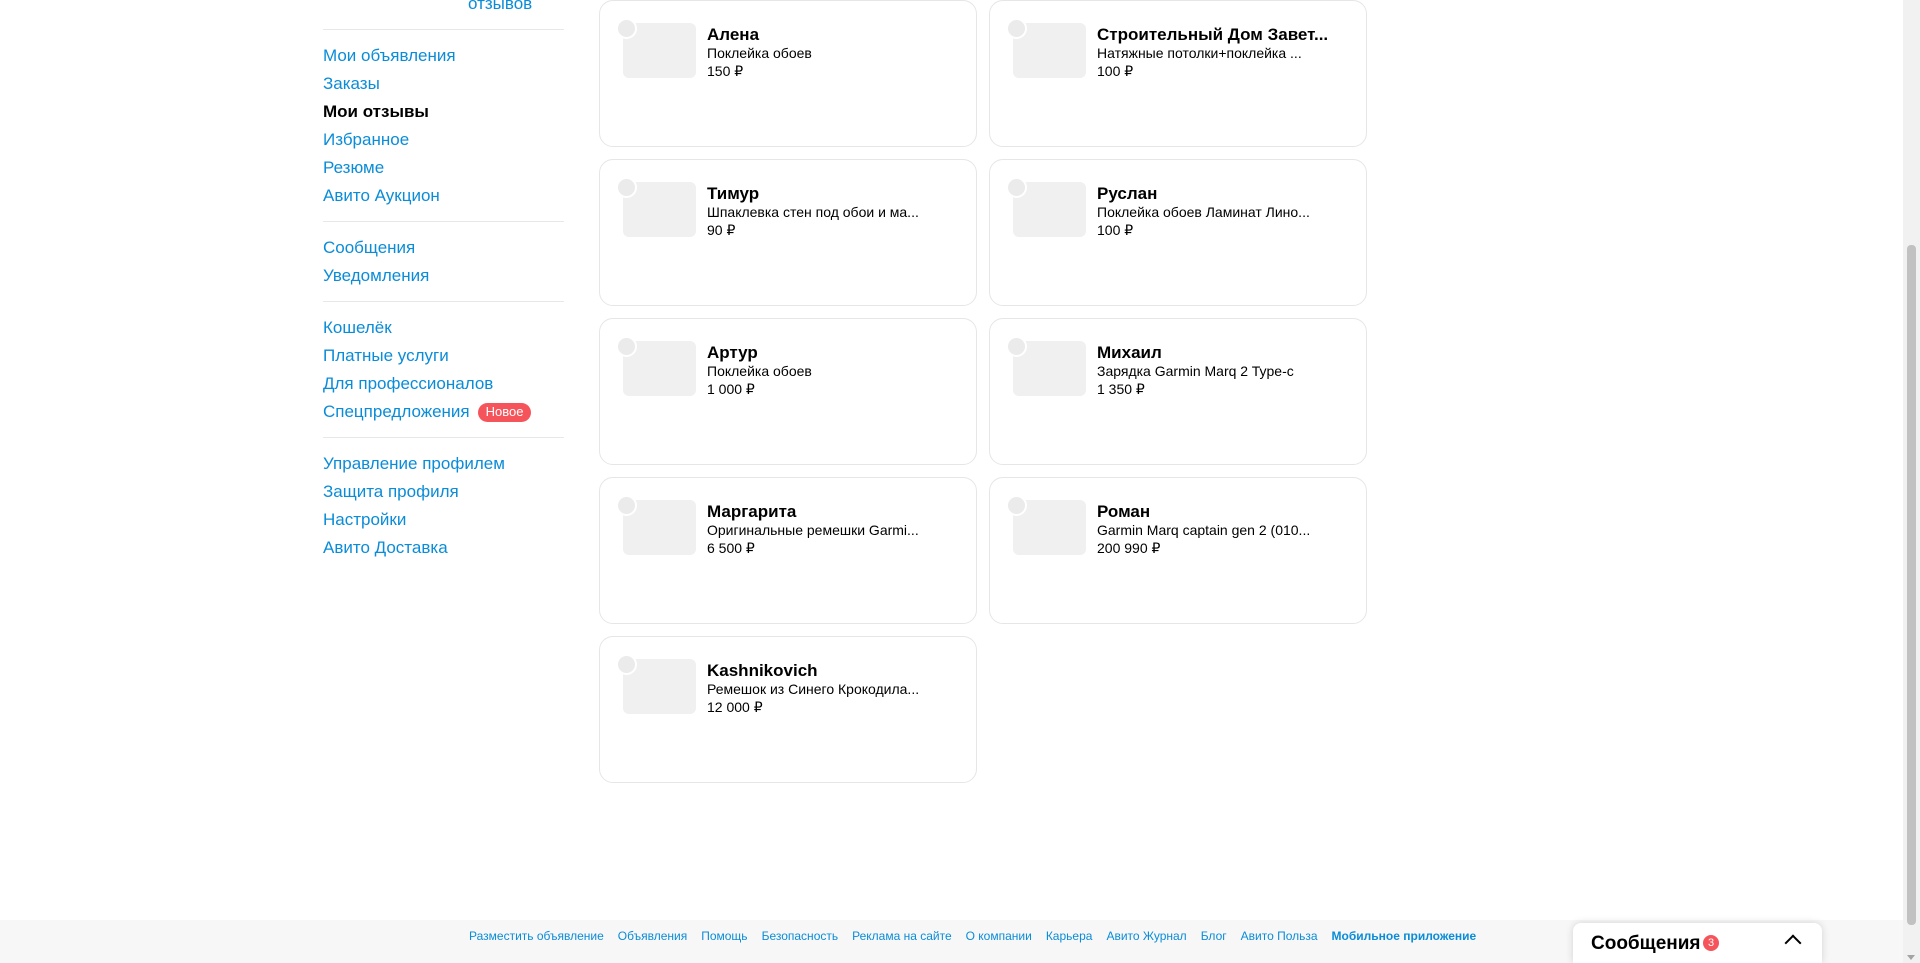 This screenshot has height=963, width=1920. Describe the element at coordinates (731, 389) in the screenshot. I see `item-price: 1 000 ₽` at that location.